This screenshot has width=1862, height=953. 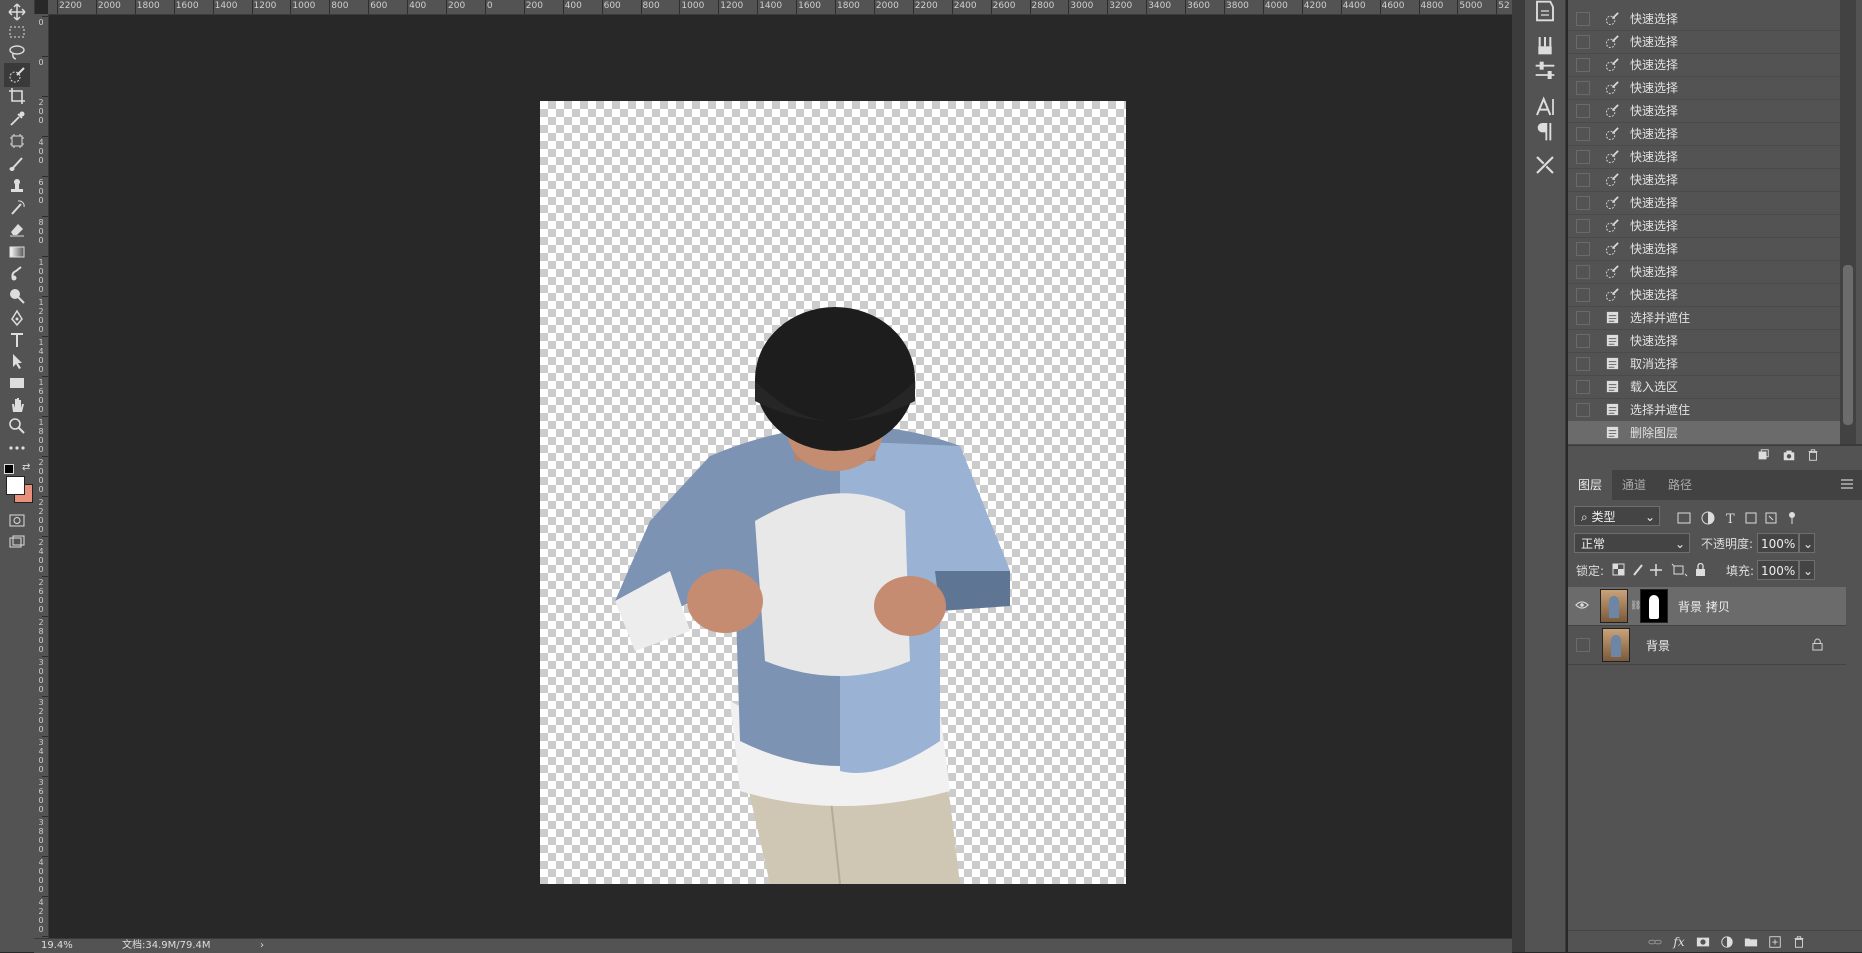 I want to click on history-state-row: 选择并遮住, so click(x=1704, y=410).